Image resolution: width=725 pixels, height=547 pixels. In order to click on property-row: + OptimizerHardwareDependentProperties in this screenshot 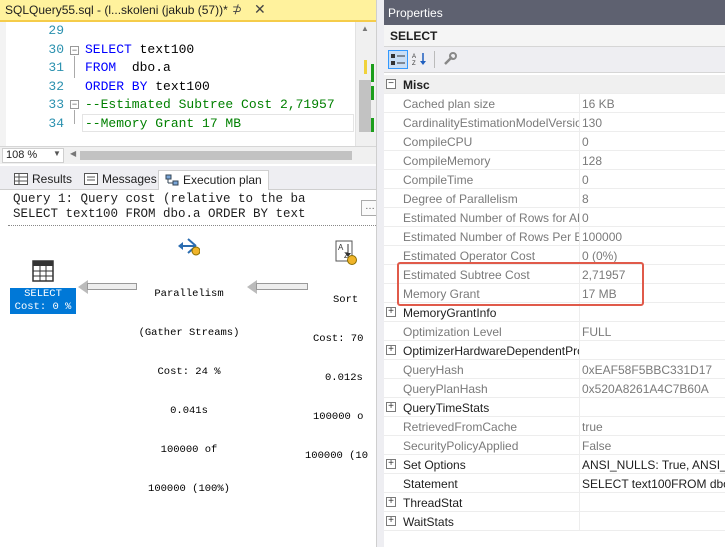, I will do `click(554, 350)`.